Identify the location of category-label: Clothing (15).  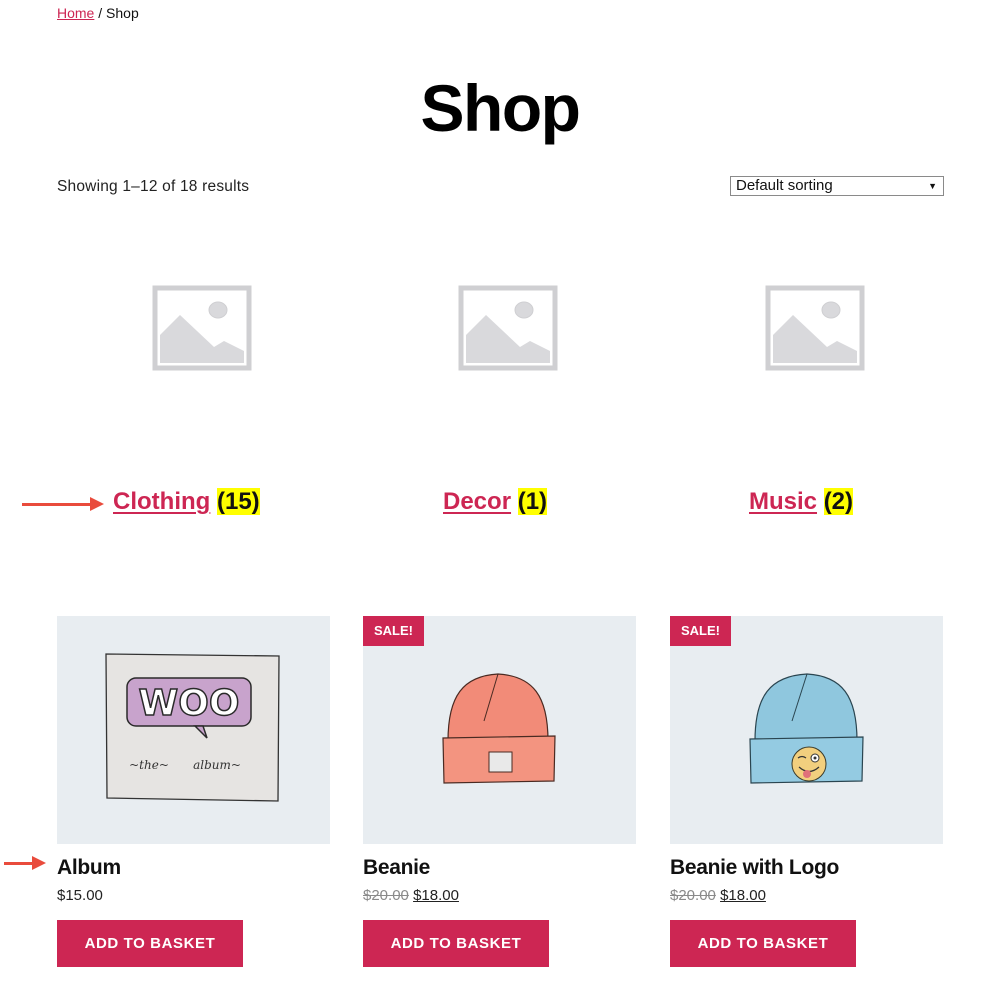
(186, 502).